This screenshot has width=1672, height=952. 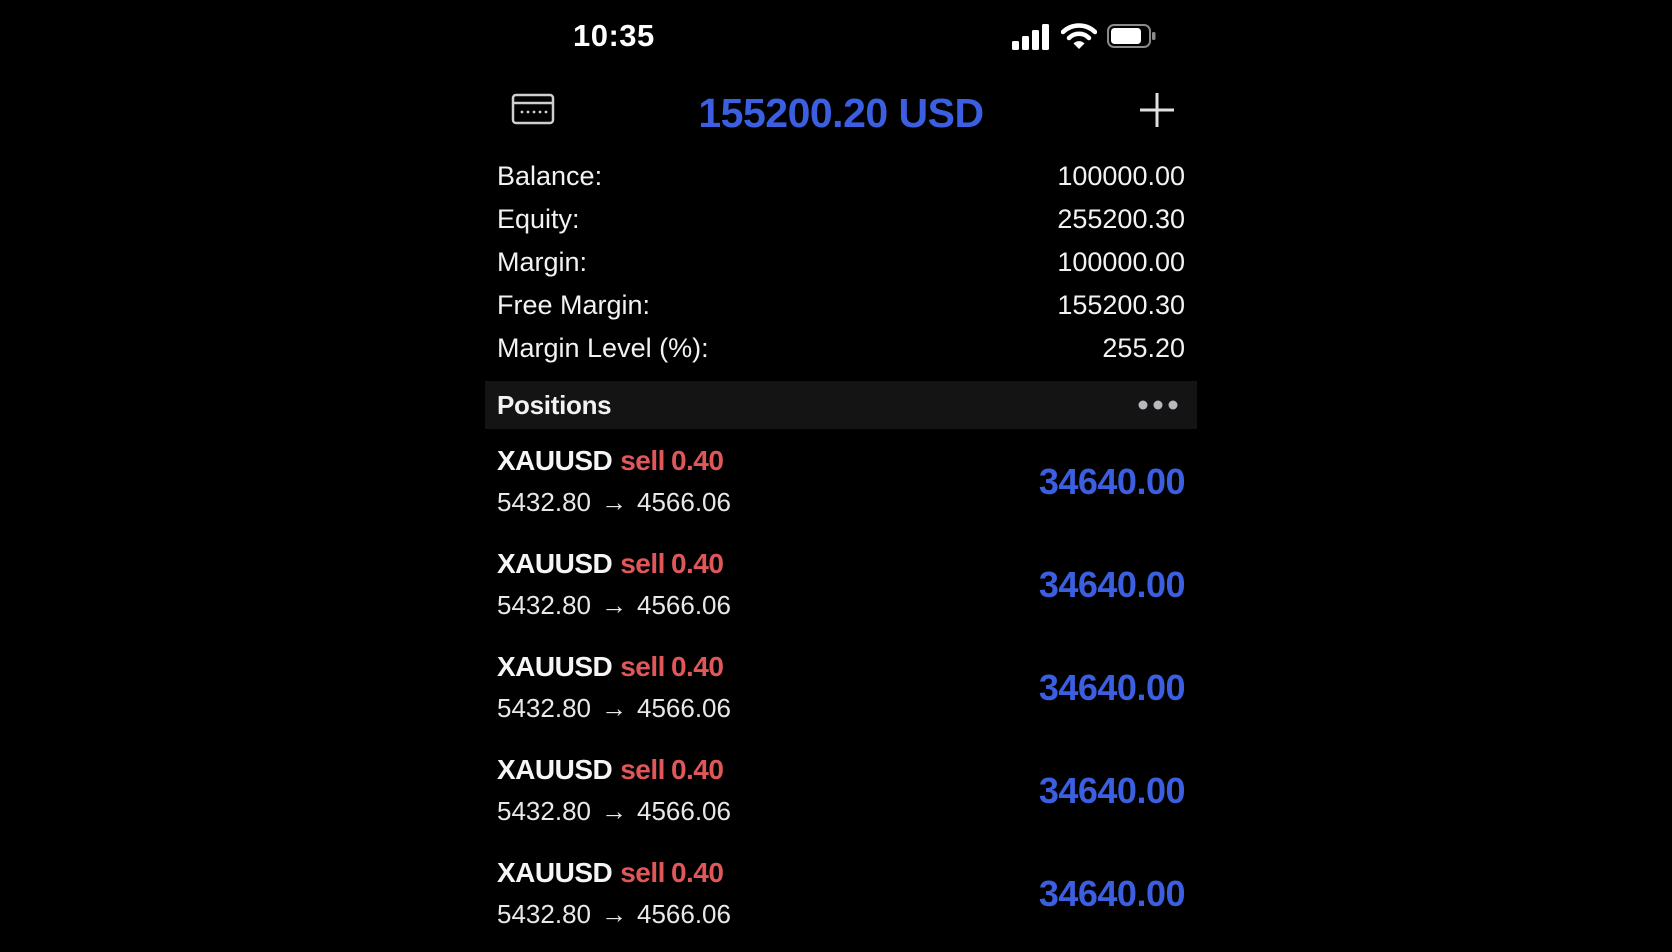 What do you see at coordinates (1157, 110) in the screenshot?
I see `plus-icon` at bounding box center [1157, 110].